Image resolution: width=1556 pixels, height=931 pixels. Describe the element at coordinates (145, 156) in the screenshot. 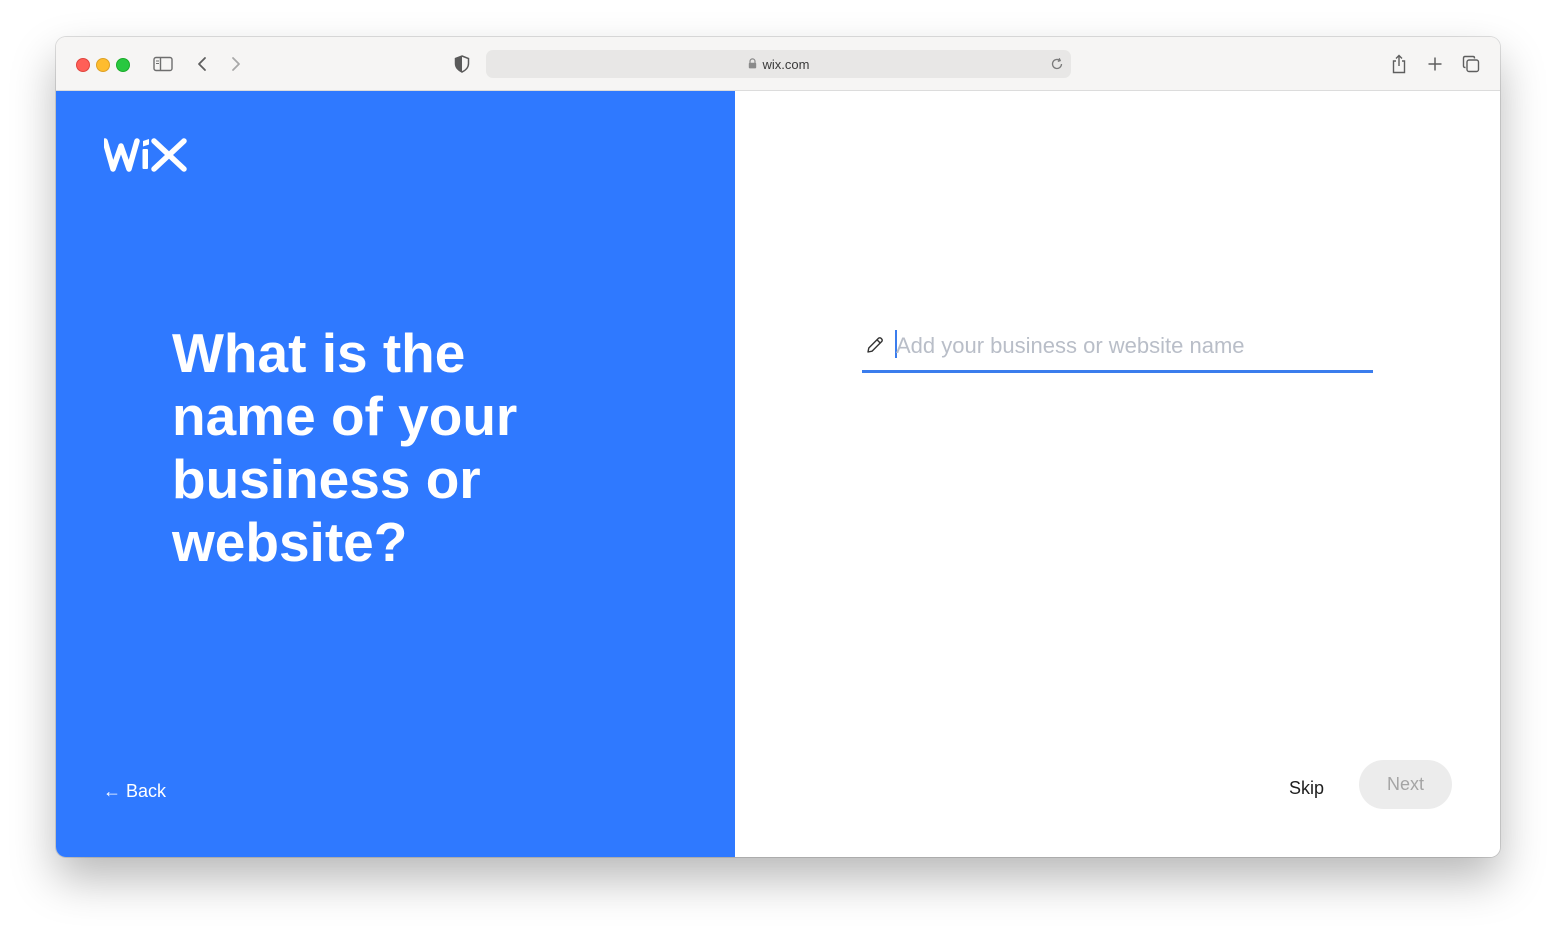

I see `wix-logo` at that location.